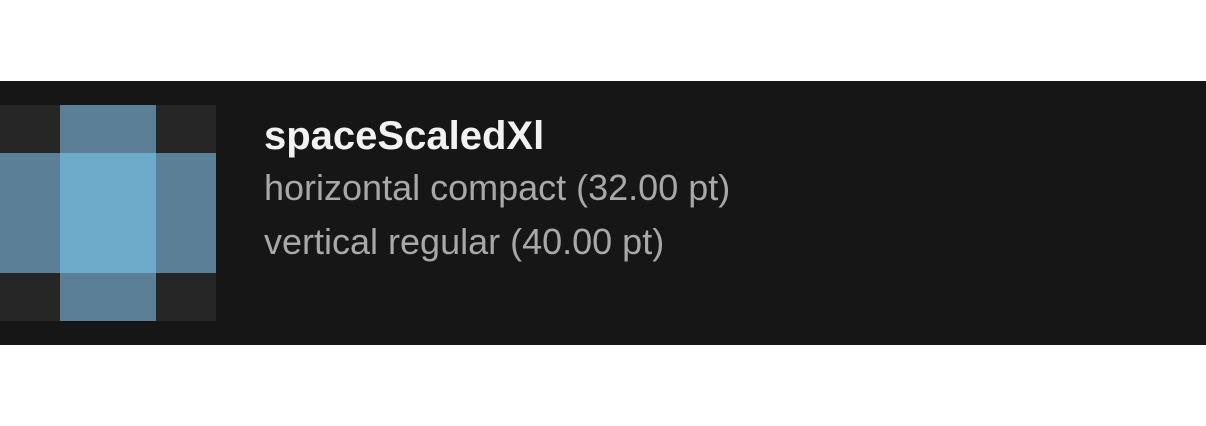 The height and width of the screenshot is (426, 1206). What do you see at coordinates (30, 213) in the screenshot?
I see `swatch-edge-left` at bounding box center [30, 213].